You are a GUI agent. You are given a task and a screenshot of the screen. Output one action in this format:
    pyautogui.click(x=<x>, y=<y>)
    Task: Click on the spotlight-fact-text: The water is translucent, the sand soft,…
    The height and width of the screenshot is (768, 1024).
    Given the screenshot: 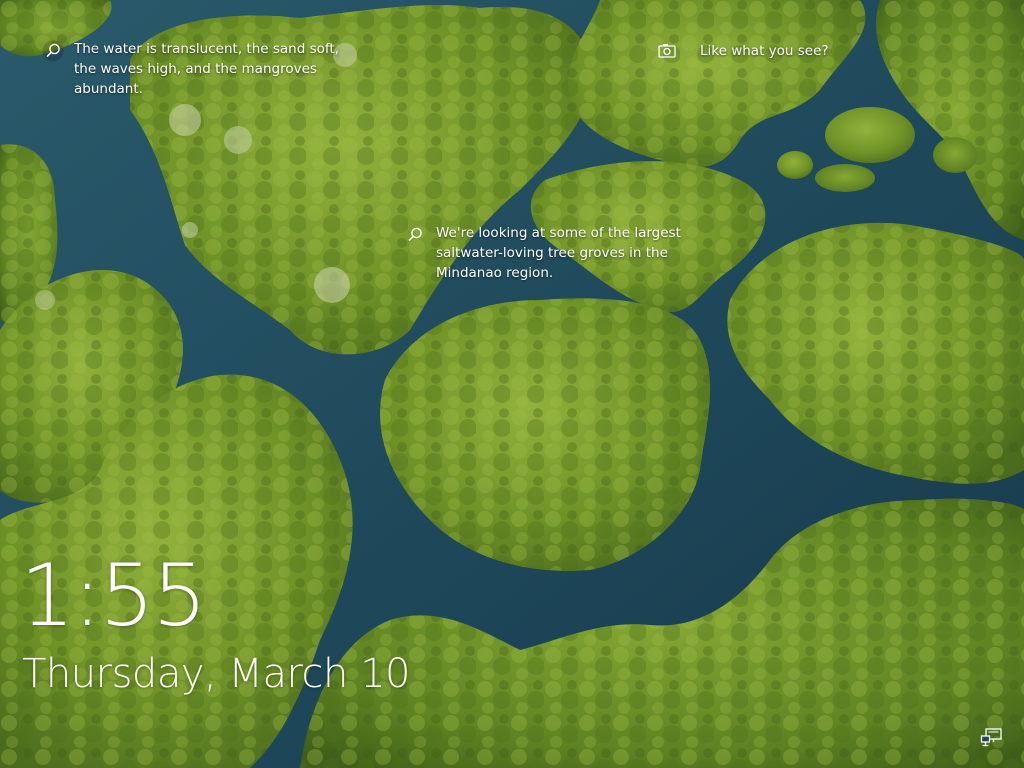 What is the action you would take?
    pyautogui.click(x=206, y=69)
    